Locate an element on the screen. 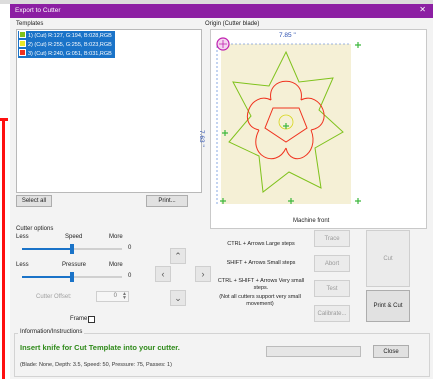 This screenshot has width=433, height=379. print-and-cut-button: Print & Cut is located at coordinates (388, 306).